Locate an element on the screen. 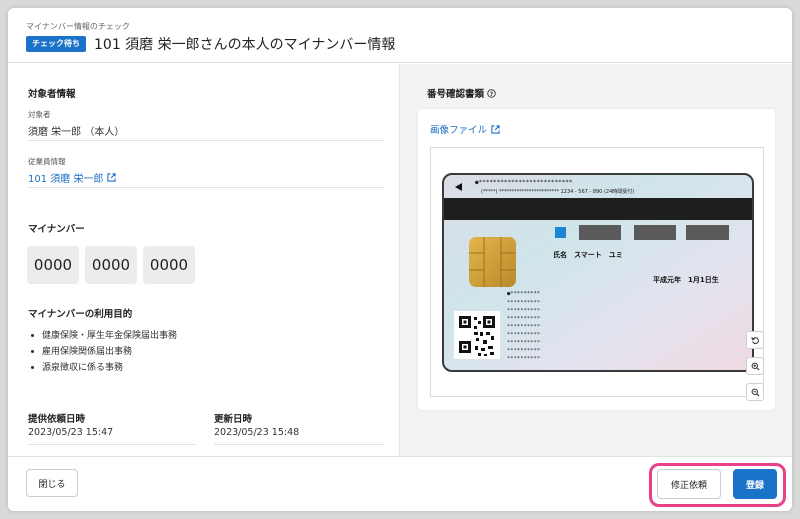 The width and height of the screenshot is (800, 519). requested-label: 提供依頼日時 is located at coordinates (57, 419).